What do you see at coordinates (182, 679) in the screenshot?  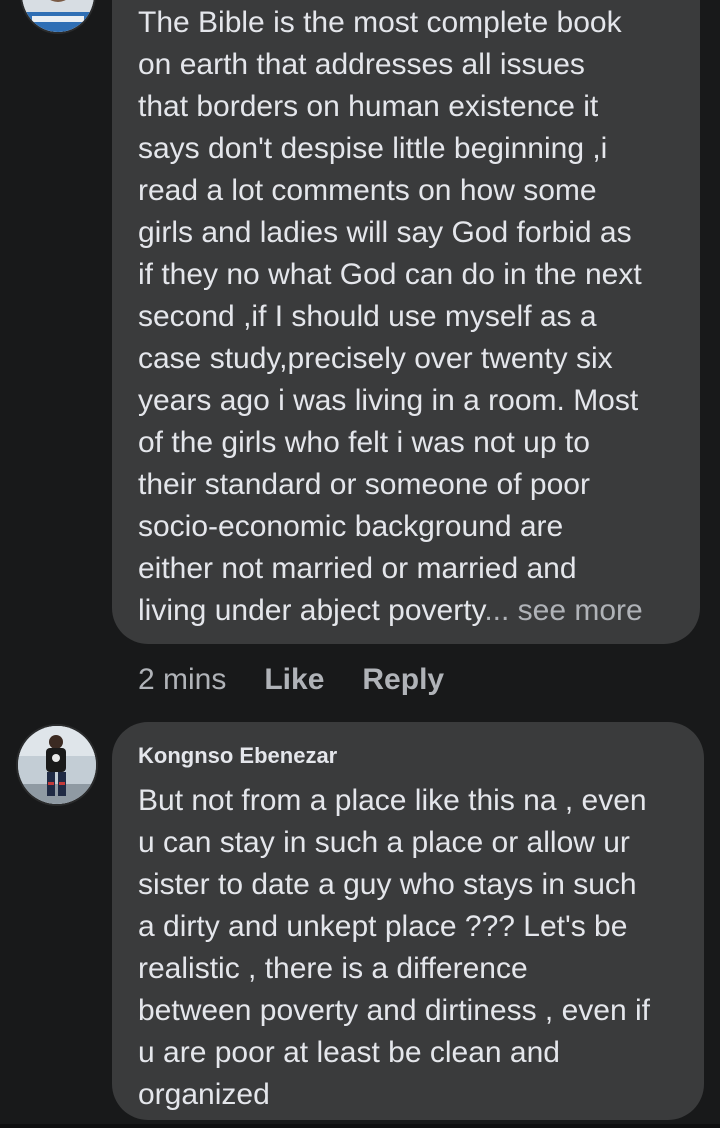 I see `comment-timestamp: 2 mins` at bounding box center [182, 679].